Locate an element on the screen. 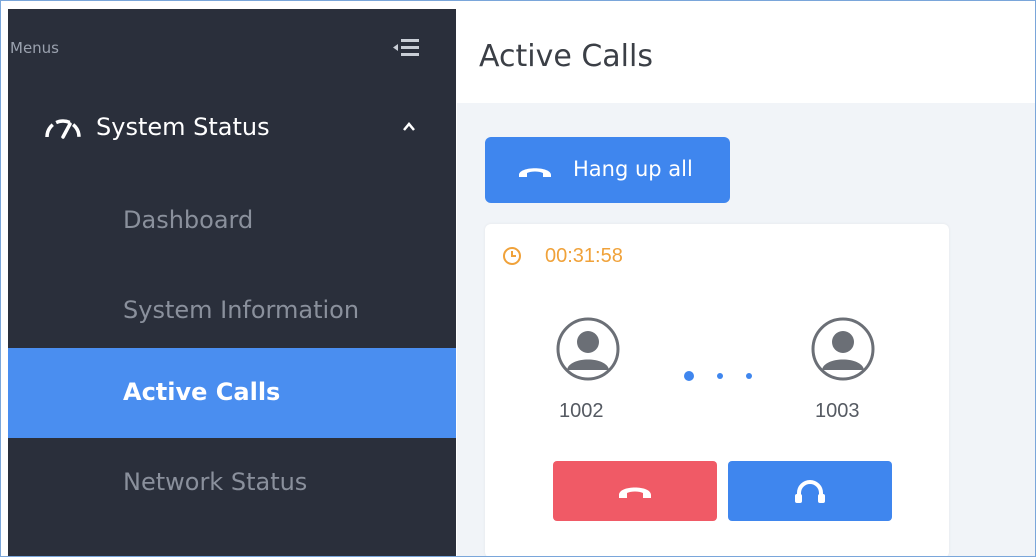  caller-avatar-icon is located at coordinates (588, 349).